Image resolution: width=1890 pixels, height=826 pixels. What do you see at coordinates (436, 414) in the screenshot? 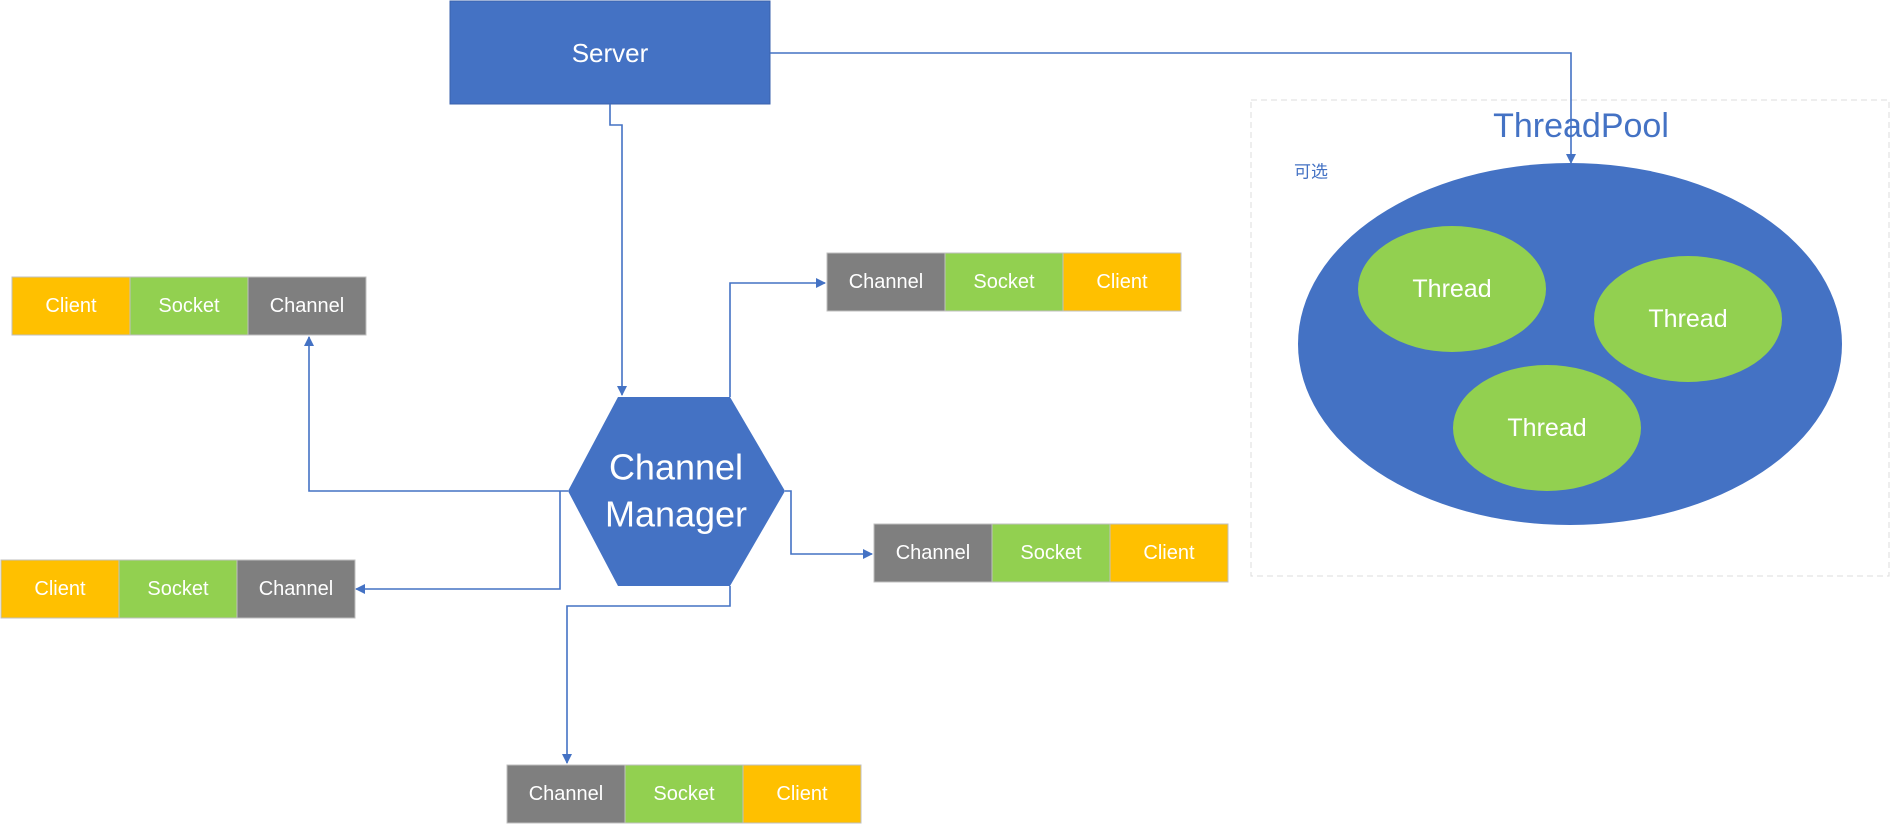
I see `connector-manager-to-row1` at bounding box center [436, 414].